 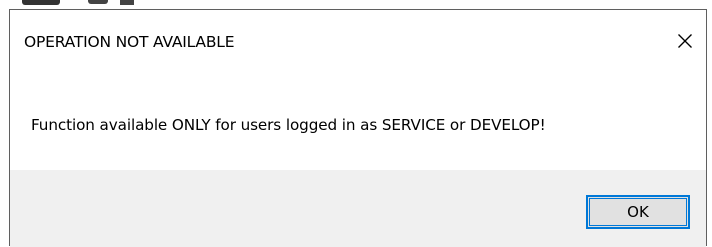 I want to click on ok-button-label: OK, so click(x=638, y=212).